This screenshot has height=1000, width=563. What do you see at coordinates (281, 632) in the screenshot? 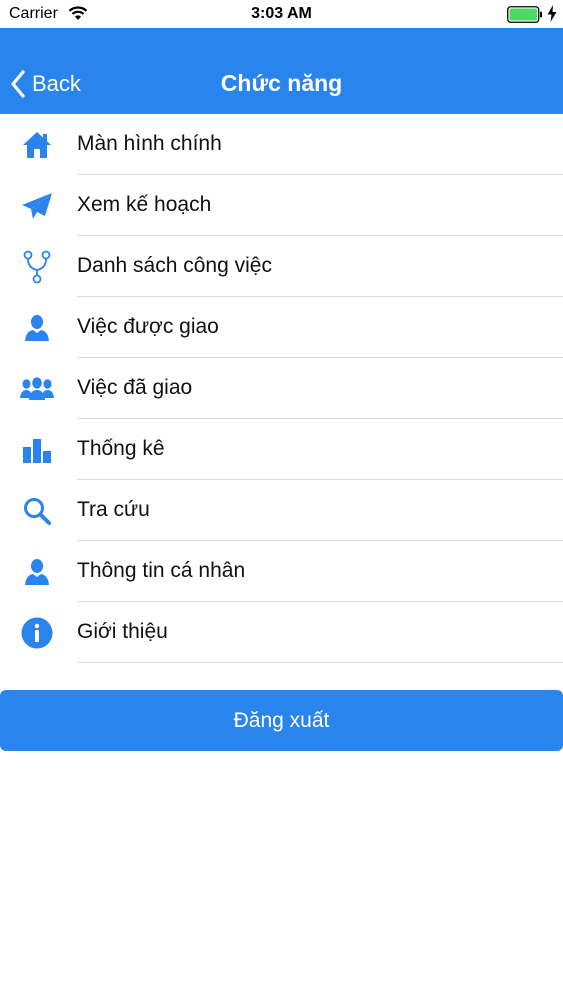
I see `menu-item-about: Giới thiệu` at bounding box center [281, 632].